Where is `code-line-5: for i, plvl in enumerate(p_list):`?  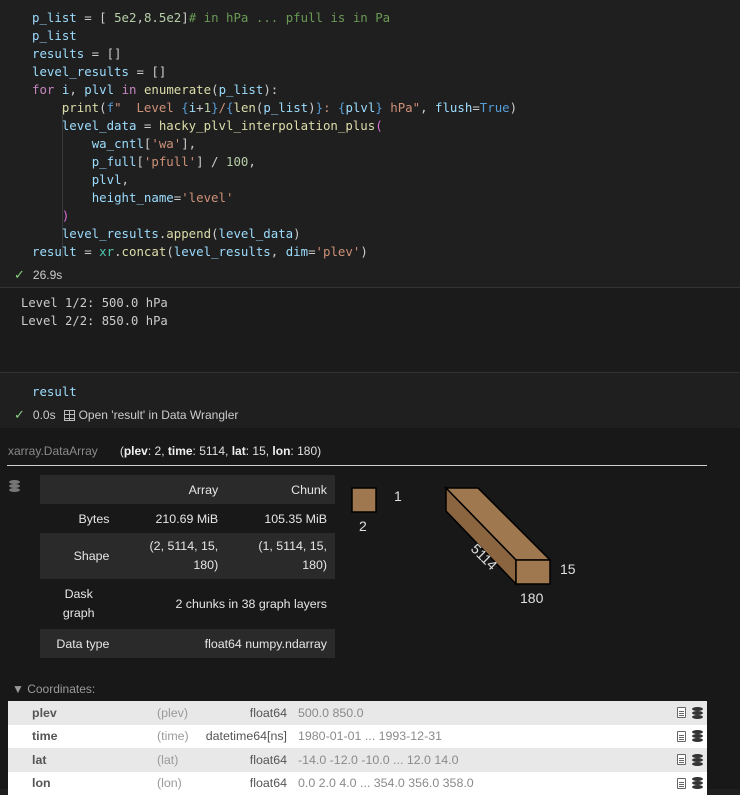
code-line-5: for i, plvl in enumerate(p_list): is located at coordinates (155, 90).